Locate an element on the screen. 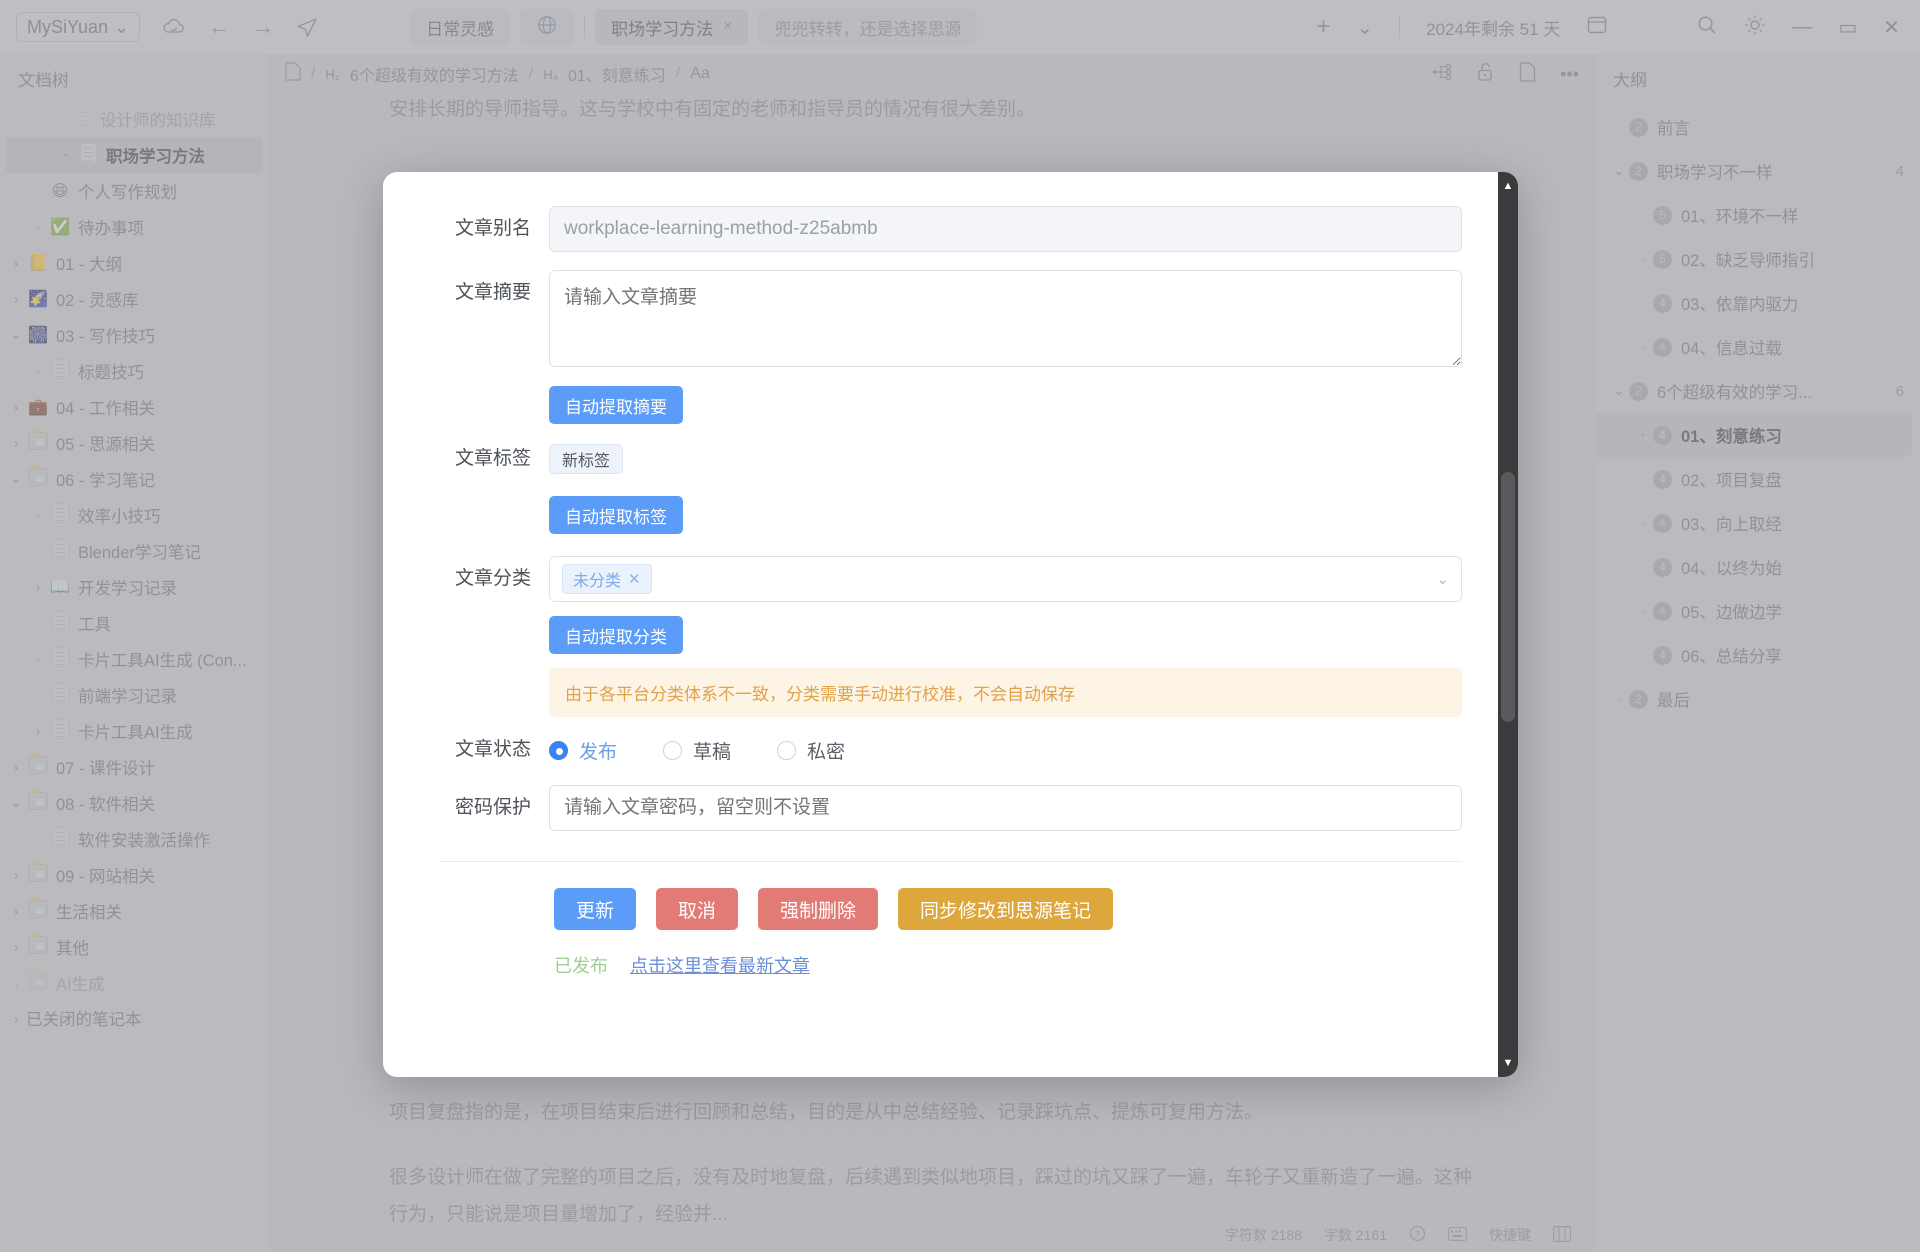 The height and width of the screenshot is (1252, 1920). forward-arrow-icon: → is located at coordinates (263, 27).